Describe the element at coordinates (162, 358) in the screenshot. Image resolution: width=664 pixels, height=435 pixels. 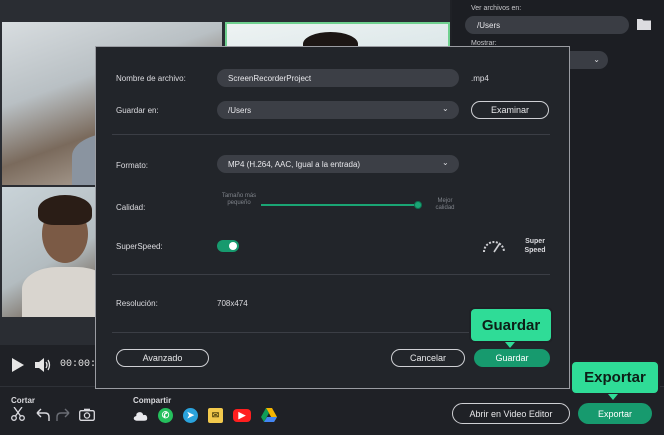
I see `advanced-button: Avanzado` at that location.